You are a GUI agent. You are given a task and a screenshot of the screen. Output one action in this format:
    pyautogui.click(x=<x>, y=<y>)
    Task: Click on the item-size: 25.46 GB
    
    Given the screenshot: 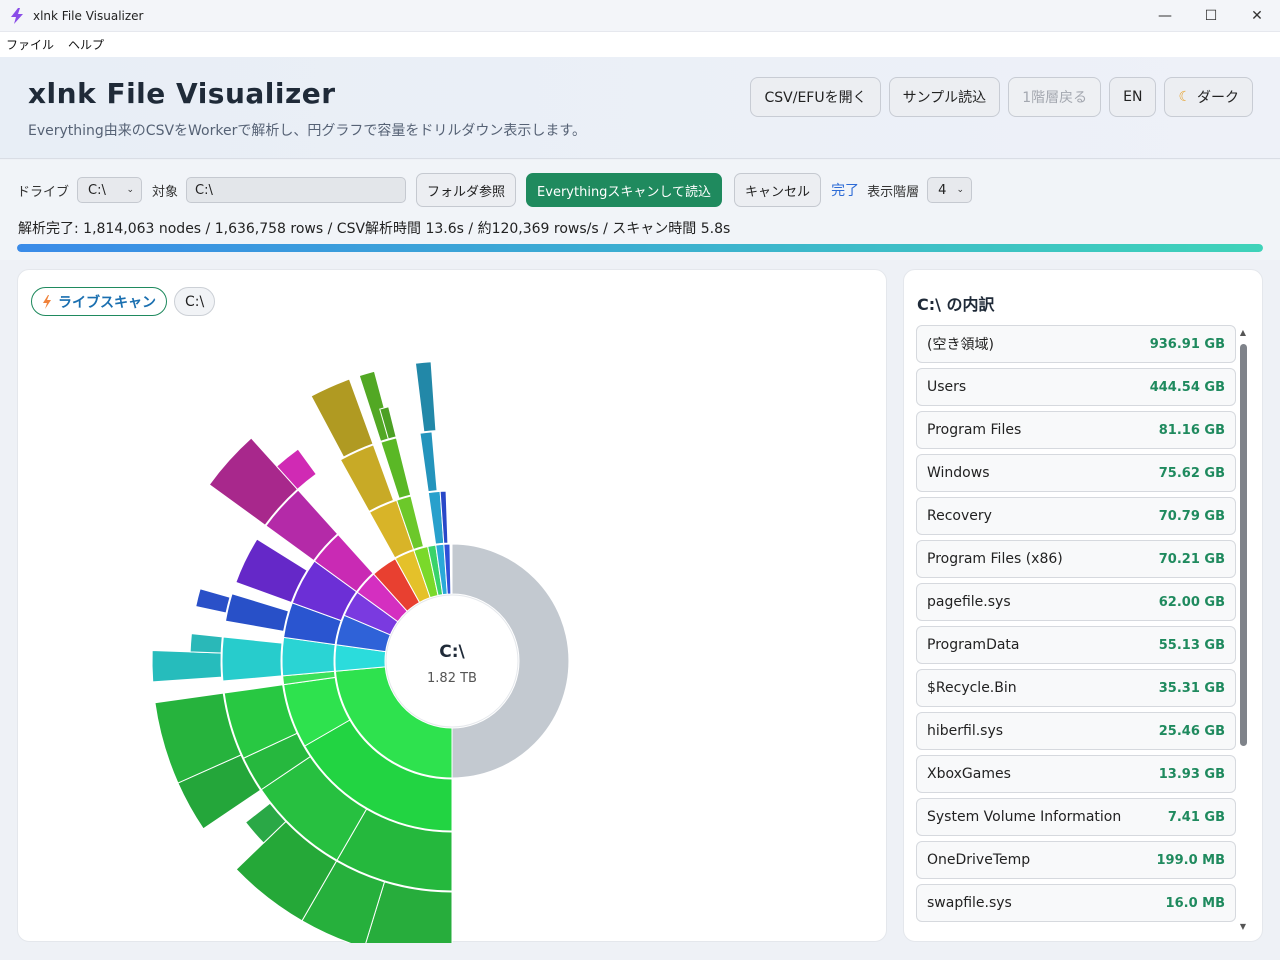 What is the action you would take?
    pyautogui.click(x=1191, y=731)
    